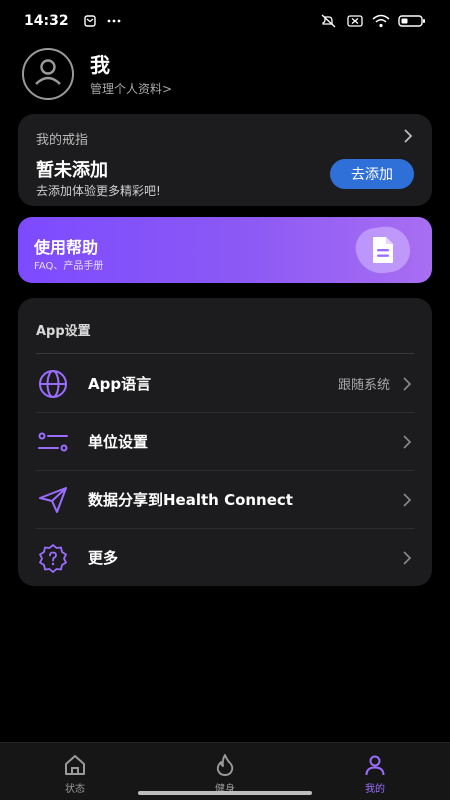  Describe the element at coordinates (100, 64) in the screenshot. I see `profile-name: 我` at that location.